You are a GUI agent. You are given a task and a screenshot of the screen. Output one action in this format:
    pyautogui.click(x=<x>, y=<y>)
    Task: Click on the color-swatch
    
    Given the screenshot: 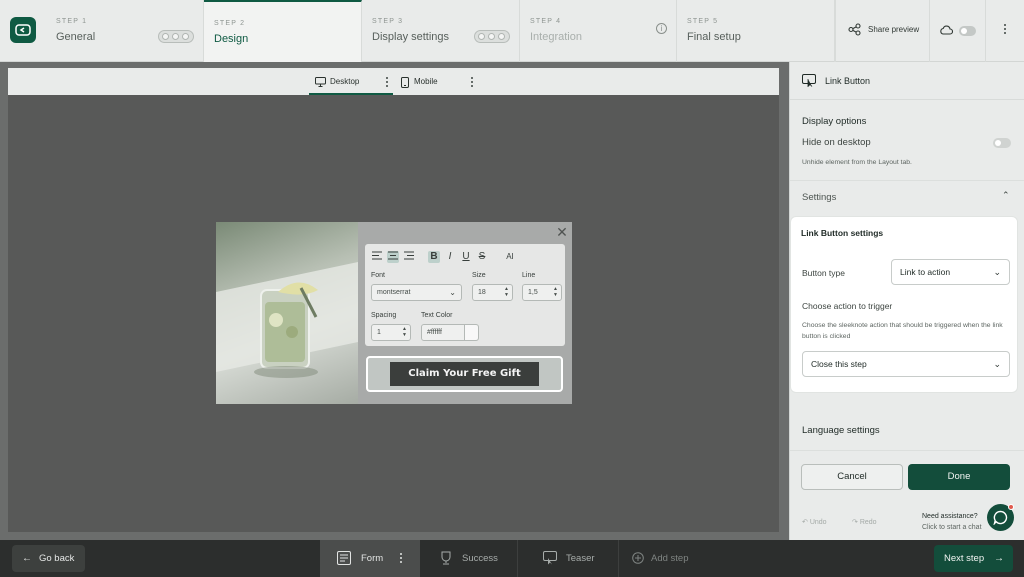 What is the action you would take?
    pyautogui.click(x=471, y=332)
    